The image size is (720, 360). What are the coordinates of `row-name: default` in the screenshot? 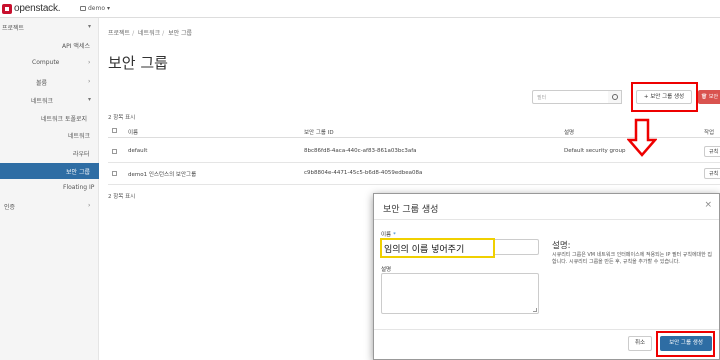 It's located at (137, 151).